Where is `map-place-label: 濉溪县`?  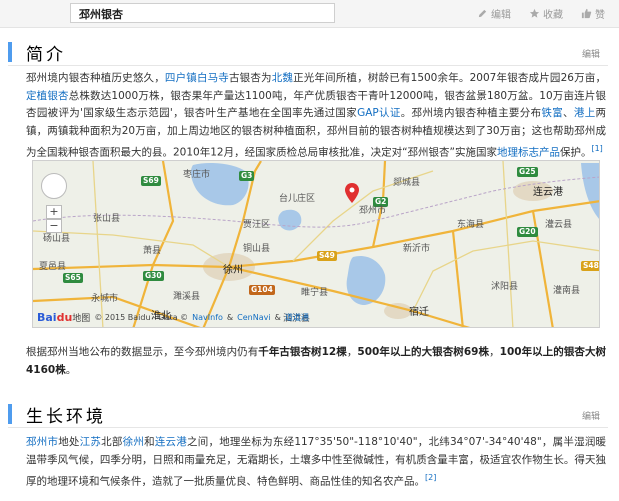
map-place-label: 濉溪县 is located at coordinates (187, 297).